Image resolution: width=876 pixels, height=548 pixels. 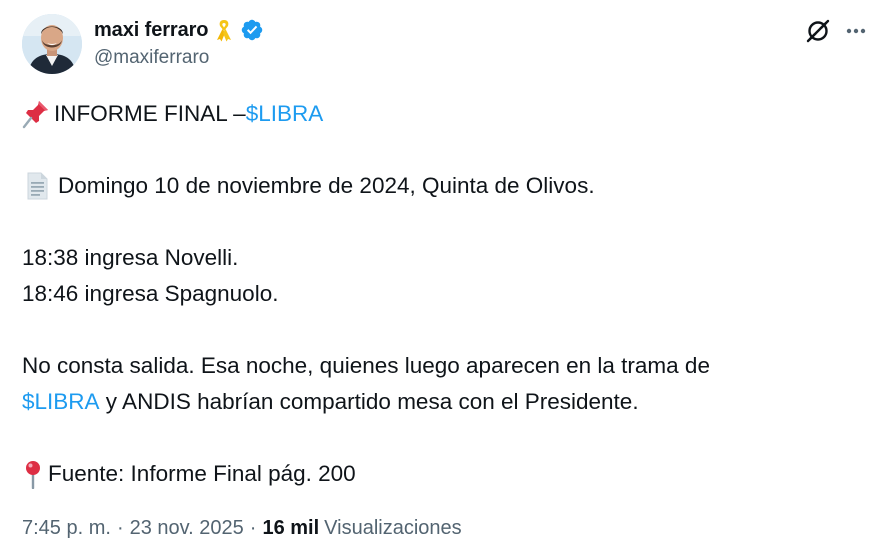 What do you see at coordinates (393, 528) in the screenshot?
I see `views-label: Visualizaciones` at bounding box center [393, 528].